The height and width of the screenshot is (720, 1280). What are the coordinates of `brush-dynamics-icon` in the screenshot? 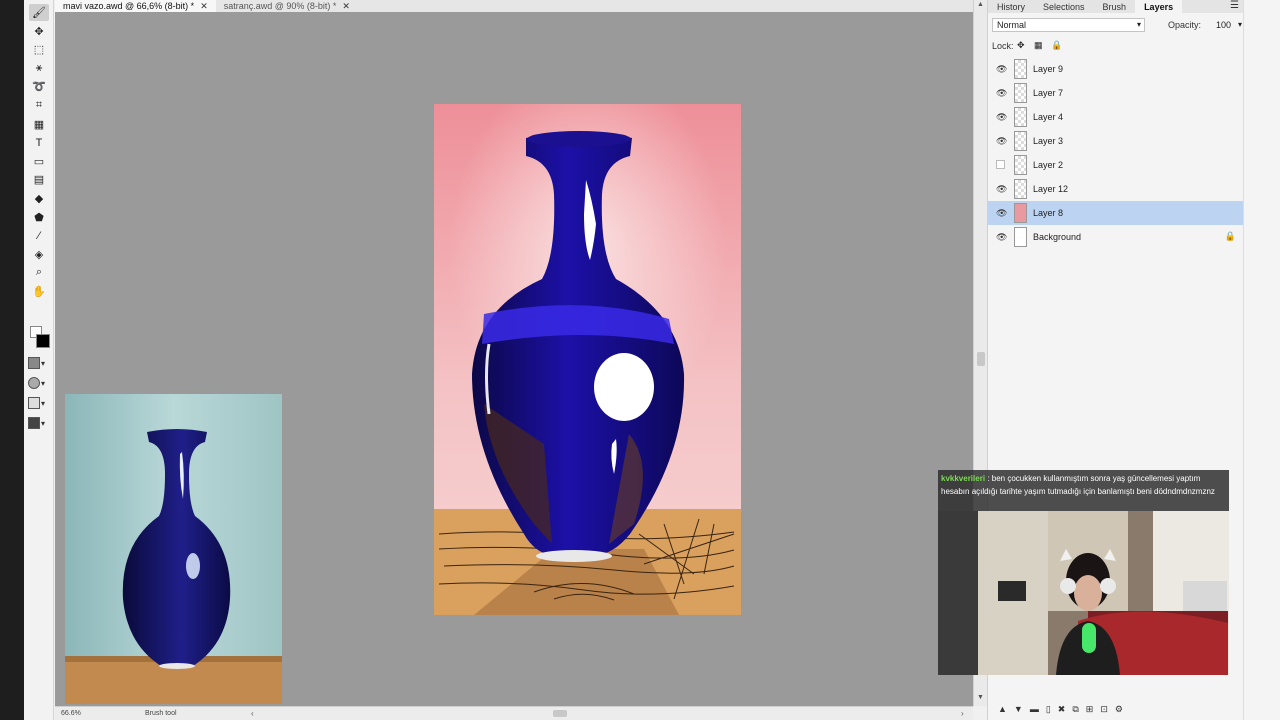 It's located at (34, 383).